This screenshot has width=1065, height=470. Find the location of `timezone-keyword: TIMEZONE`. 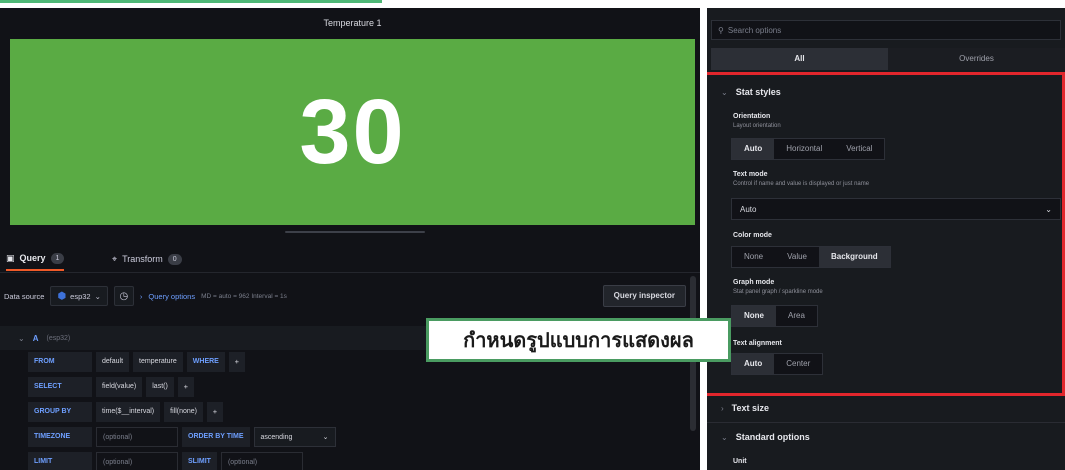

timezone-keyword: TIMEZONE is located at coordinates (60, 437).